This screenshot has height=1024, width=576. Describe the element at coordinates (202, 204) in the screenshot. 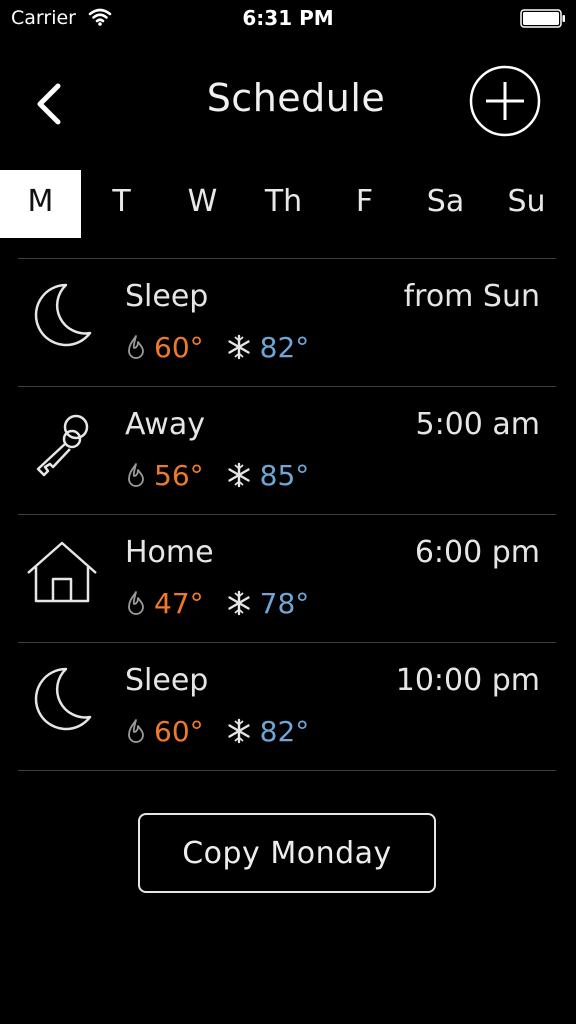

I see `tab-wednesday: W` at that location.